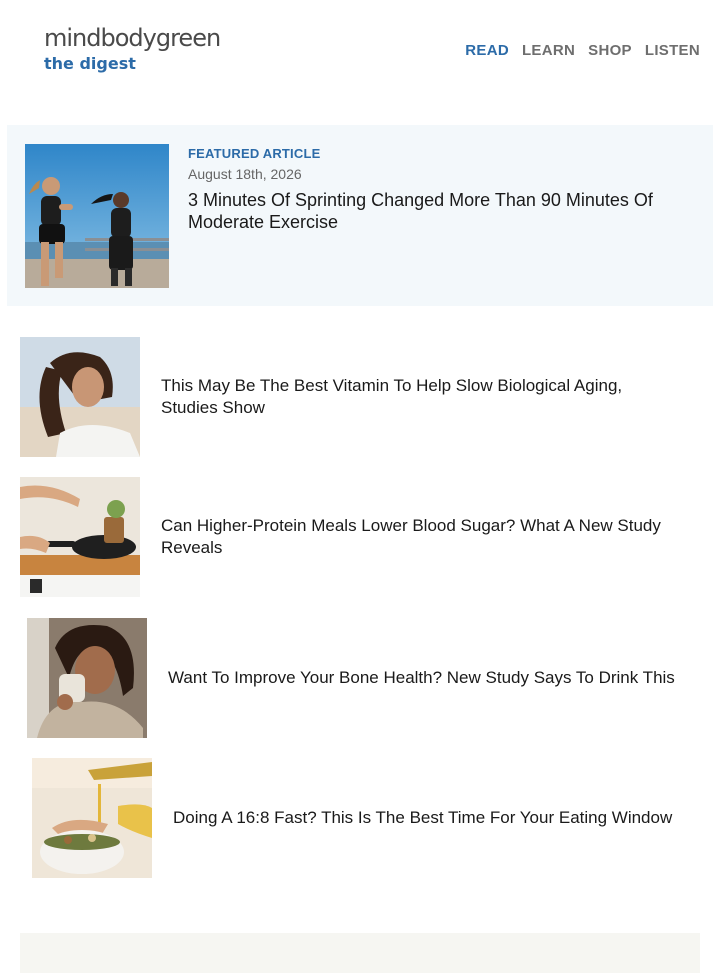  What do you see at coordinates (548, 51) in the screenshot?
I see `nav-learn: LEARN` at bounding box center [548, 51].